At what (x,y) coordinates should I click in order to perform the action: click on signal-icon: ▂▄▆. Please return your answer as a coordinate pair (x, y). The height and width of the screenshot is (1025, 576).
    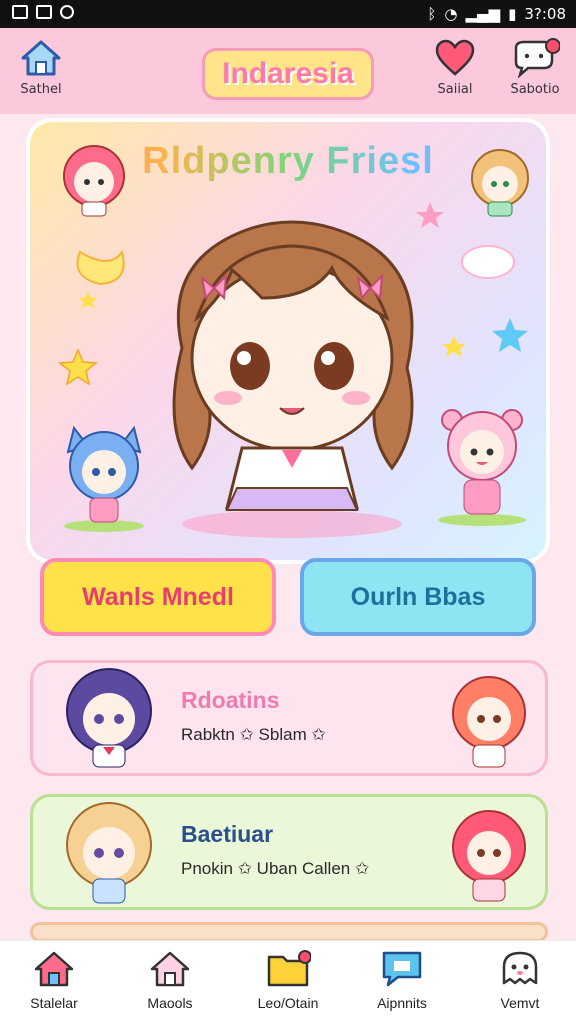
    Looking at the image, I should click on (483, 14).